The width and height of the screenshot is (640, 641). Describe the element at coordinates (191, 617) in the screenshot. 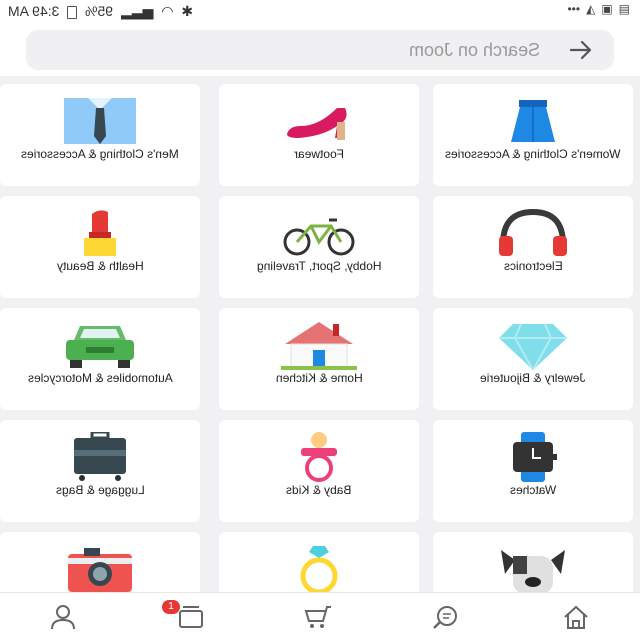

I see `notifications-icon` at that location.